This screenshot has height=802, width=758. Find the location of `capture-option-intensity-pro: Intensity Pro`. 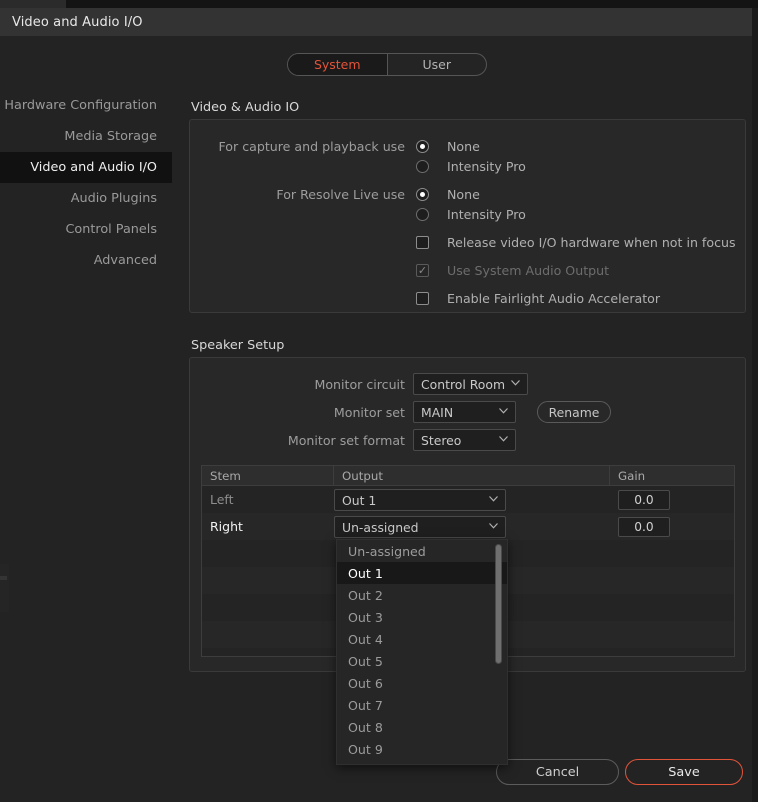

capture-option-intensity-pro: Intensity Pro is located at coordinates (471, 166).